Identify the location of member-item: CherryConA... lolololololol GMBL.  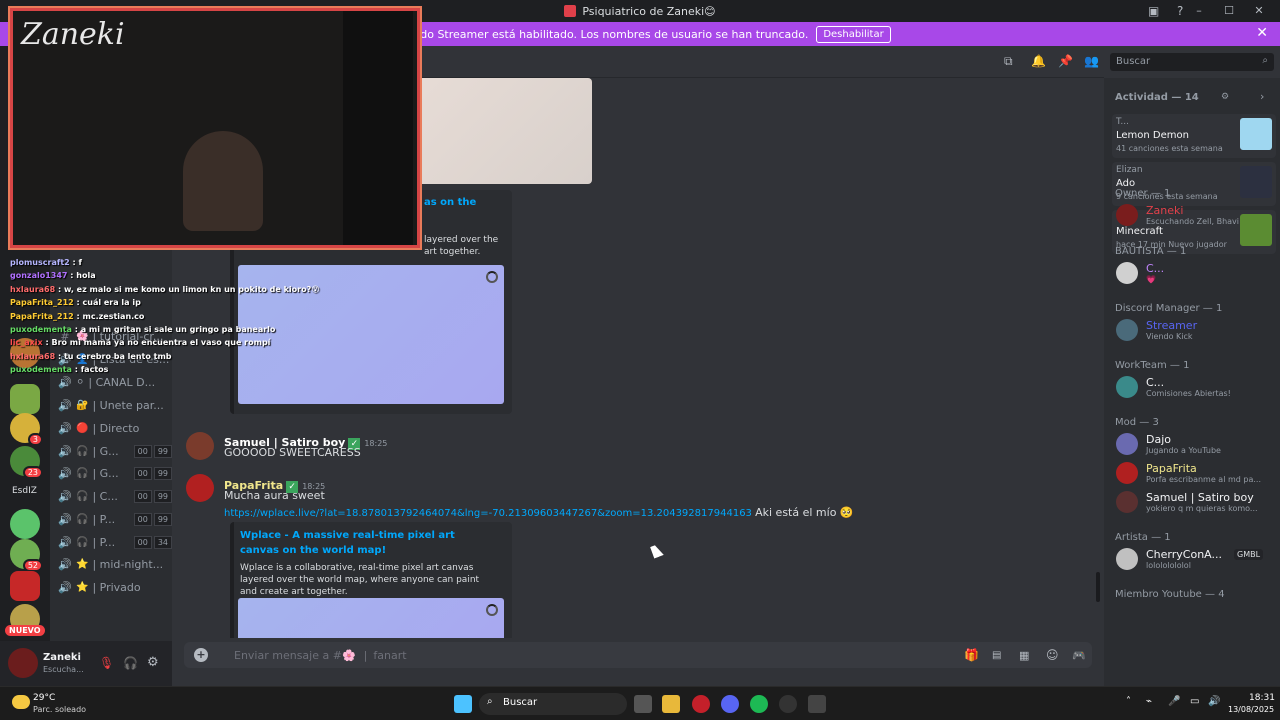
(1196, 560).